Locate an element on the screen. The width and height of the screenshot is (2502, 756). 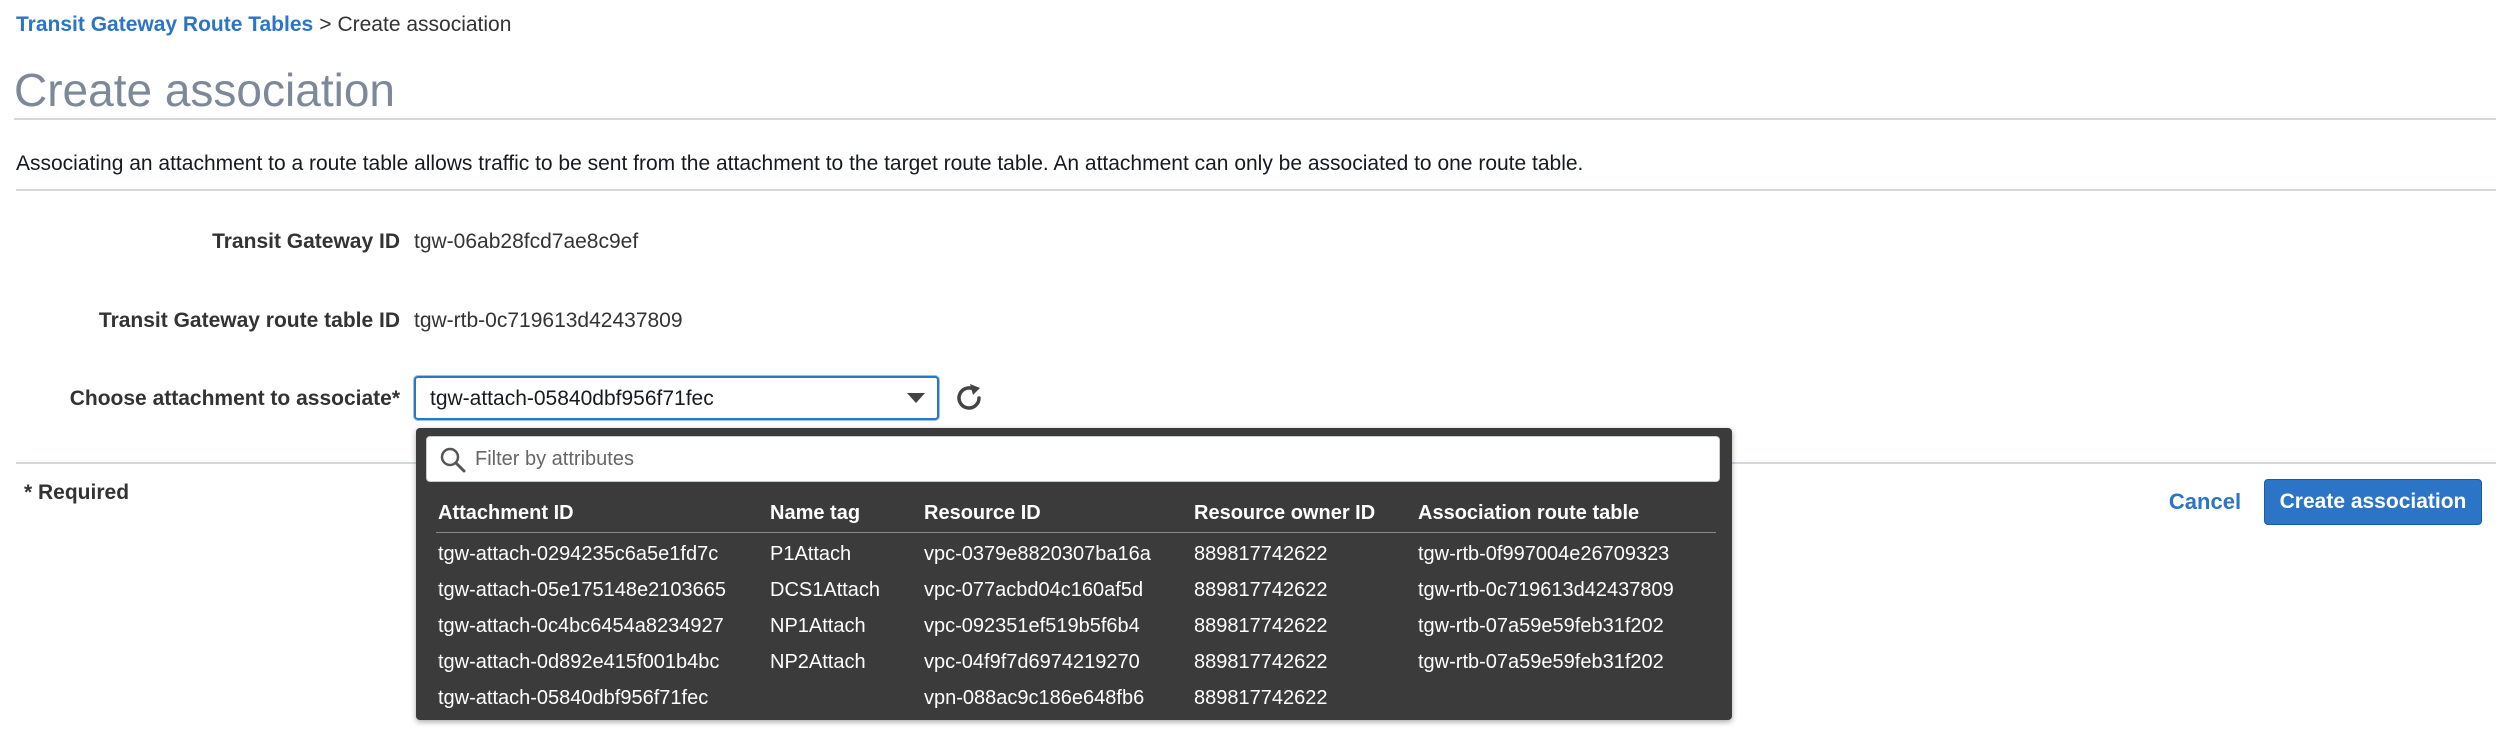
association-route-table-cell: tgw-rtb-0c719613d42437809 is located at coordinates (1546, 590).